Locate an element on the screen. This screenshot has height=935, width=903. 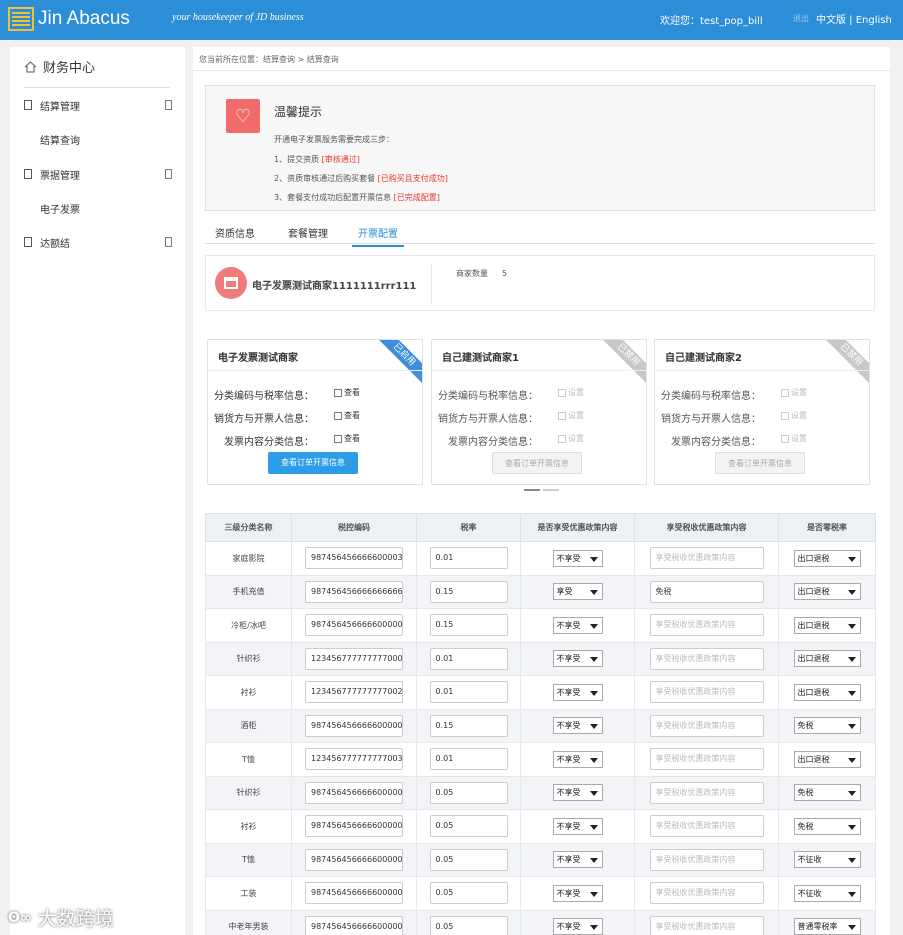
tax-rate-cell: 0.01 is located at coordinates (468, 658).